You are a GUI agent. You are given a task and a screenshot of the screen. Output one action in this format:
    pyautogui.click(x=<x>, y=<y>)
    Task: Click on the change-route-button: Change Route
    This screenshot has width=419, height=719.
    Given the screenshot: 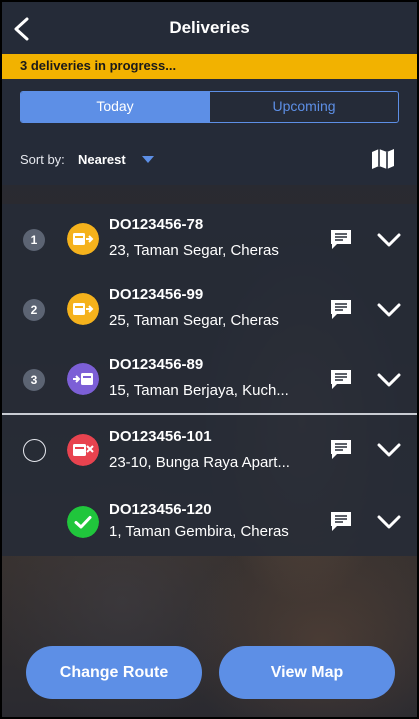 What is the action you would take?
    pyautogui.click(x=114, y=672)
    